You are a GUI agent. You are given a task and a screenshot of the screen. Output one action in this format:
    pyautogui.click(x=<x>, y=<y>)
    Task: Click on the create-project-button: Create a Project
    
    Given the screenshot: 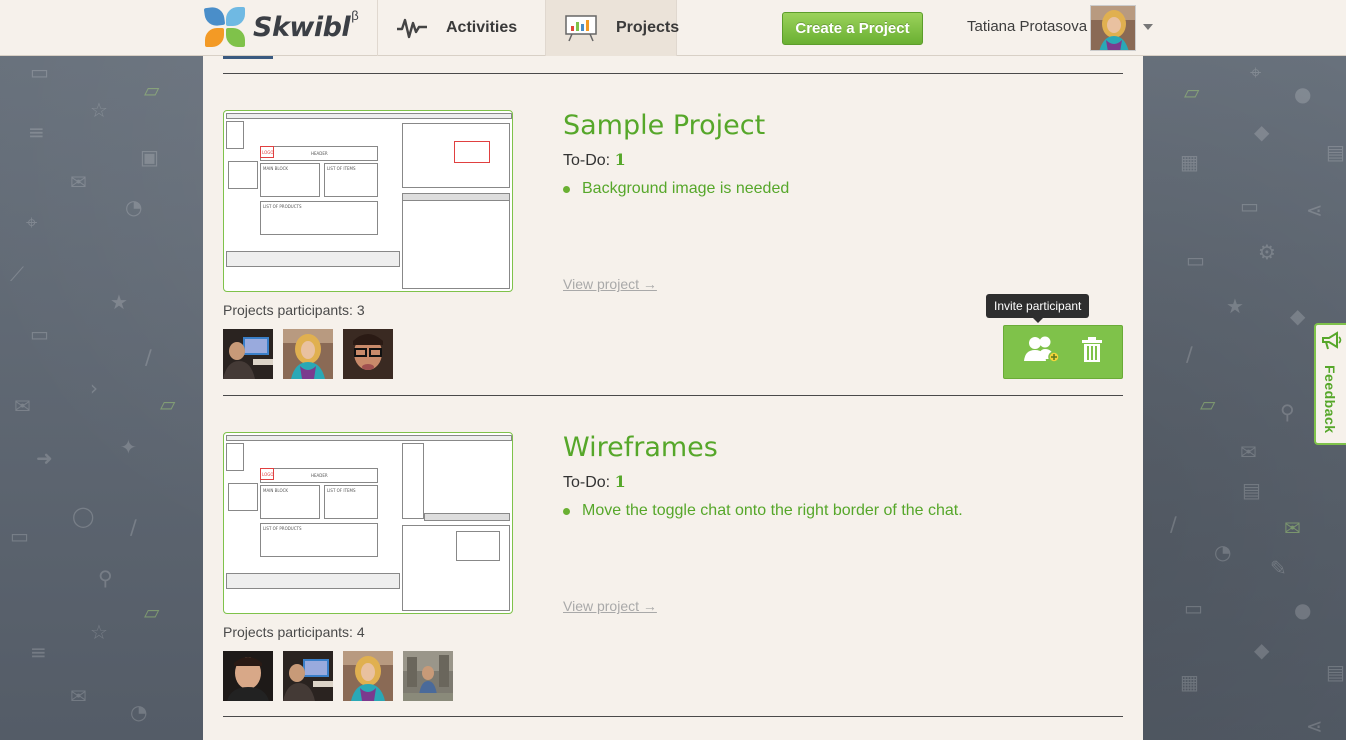 What is the action you would take?
    pyautogui.click(x=852, y=28)
    